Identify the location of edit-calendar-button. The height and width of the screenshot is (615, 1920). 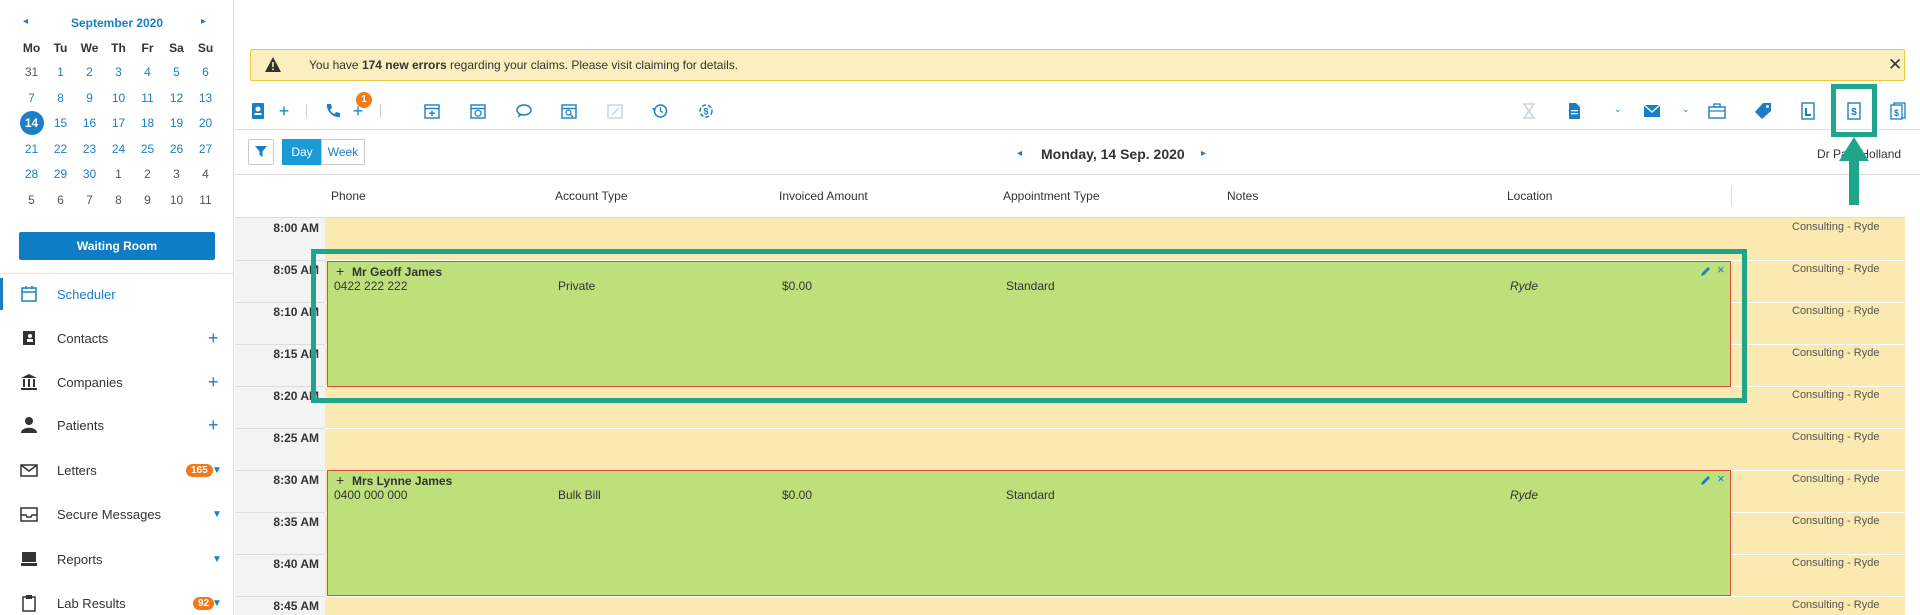
(615, 111).